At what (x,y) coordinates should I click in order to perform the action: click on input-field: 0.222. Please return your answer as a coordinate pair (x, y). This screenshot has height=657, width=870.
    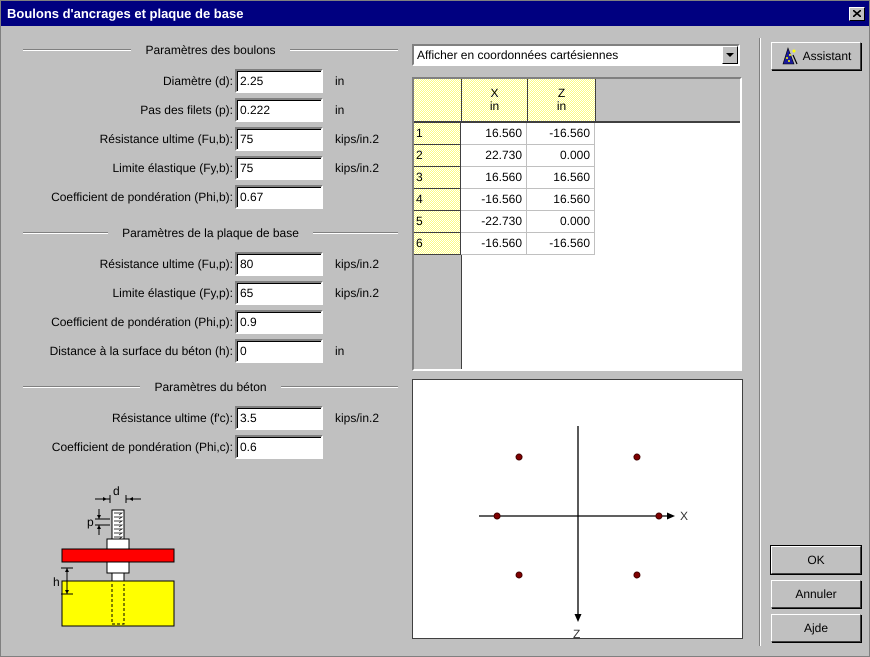
    Looking at the image, I should click on (279, 110).